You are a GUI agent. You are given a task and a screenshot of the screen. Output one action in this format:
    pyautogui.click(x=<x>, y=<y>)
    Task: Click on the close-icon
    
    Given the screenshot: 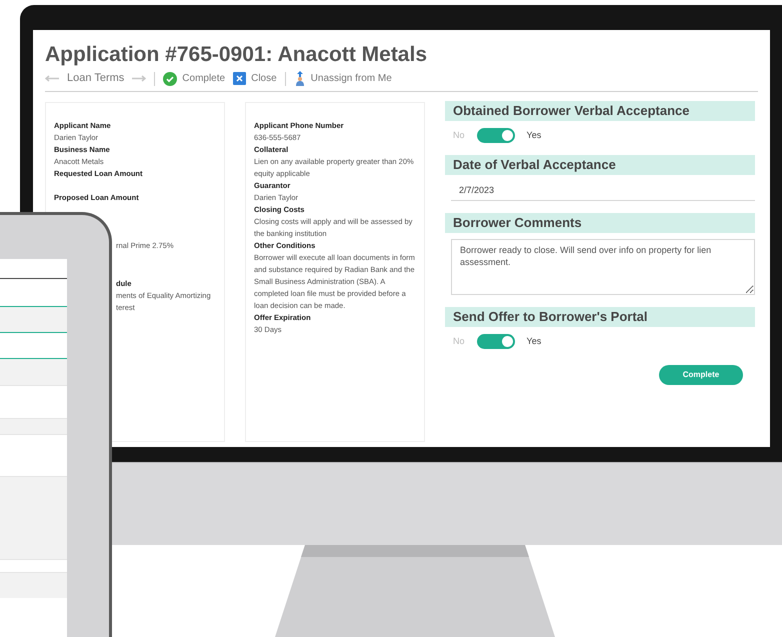 What is the action you would take?
    pyautogui.click(x=239, y=78)
    